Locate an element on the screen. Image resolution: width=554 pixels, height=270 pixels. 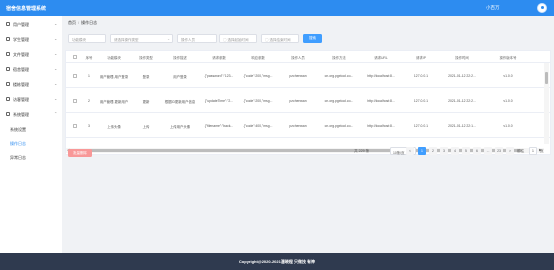
header-cell: 请求参数 is located at coordinates (219, 58).